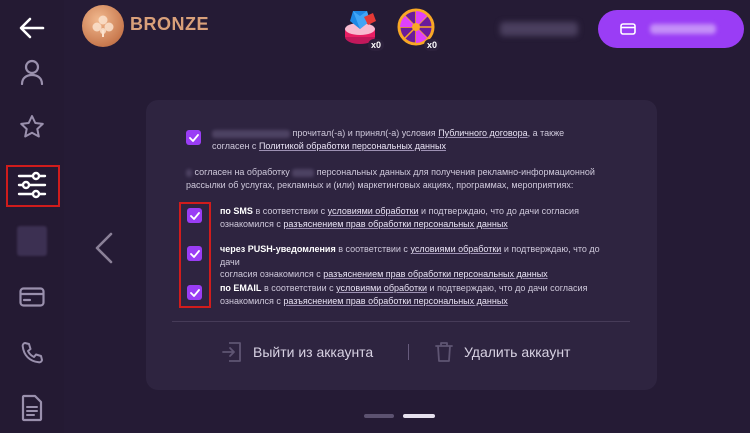 The width and height of the screenshot is (750, 433). Describe the element at coordinates (431, 45) in the screenshot. I see `fortune-wheel-count: x0` at that location.